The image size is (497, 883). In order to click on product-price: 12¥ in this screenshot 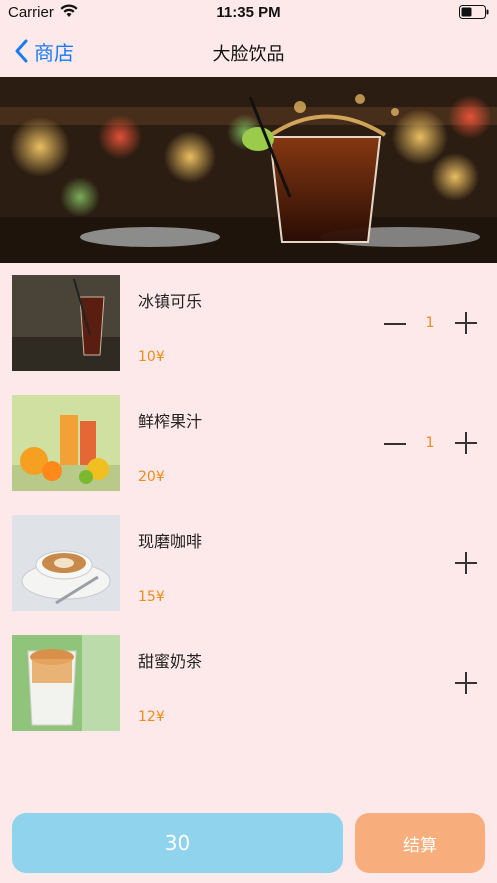, I will do `click(151, 717)`.